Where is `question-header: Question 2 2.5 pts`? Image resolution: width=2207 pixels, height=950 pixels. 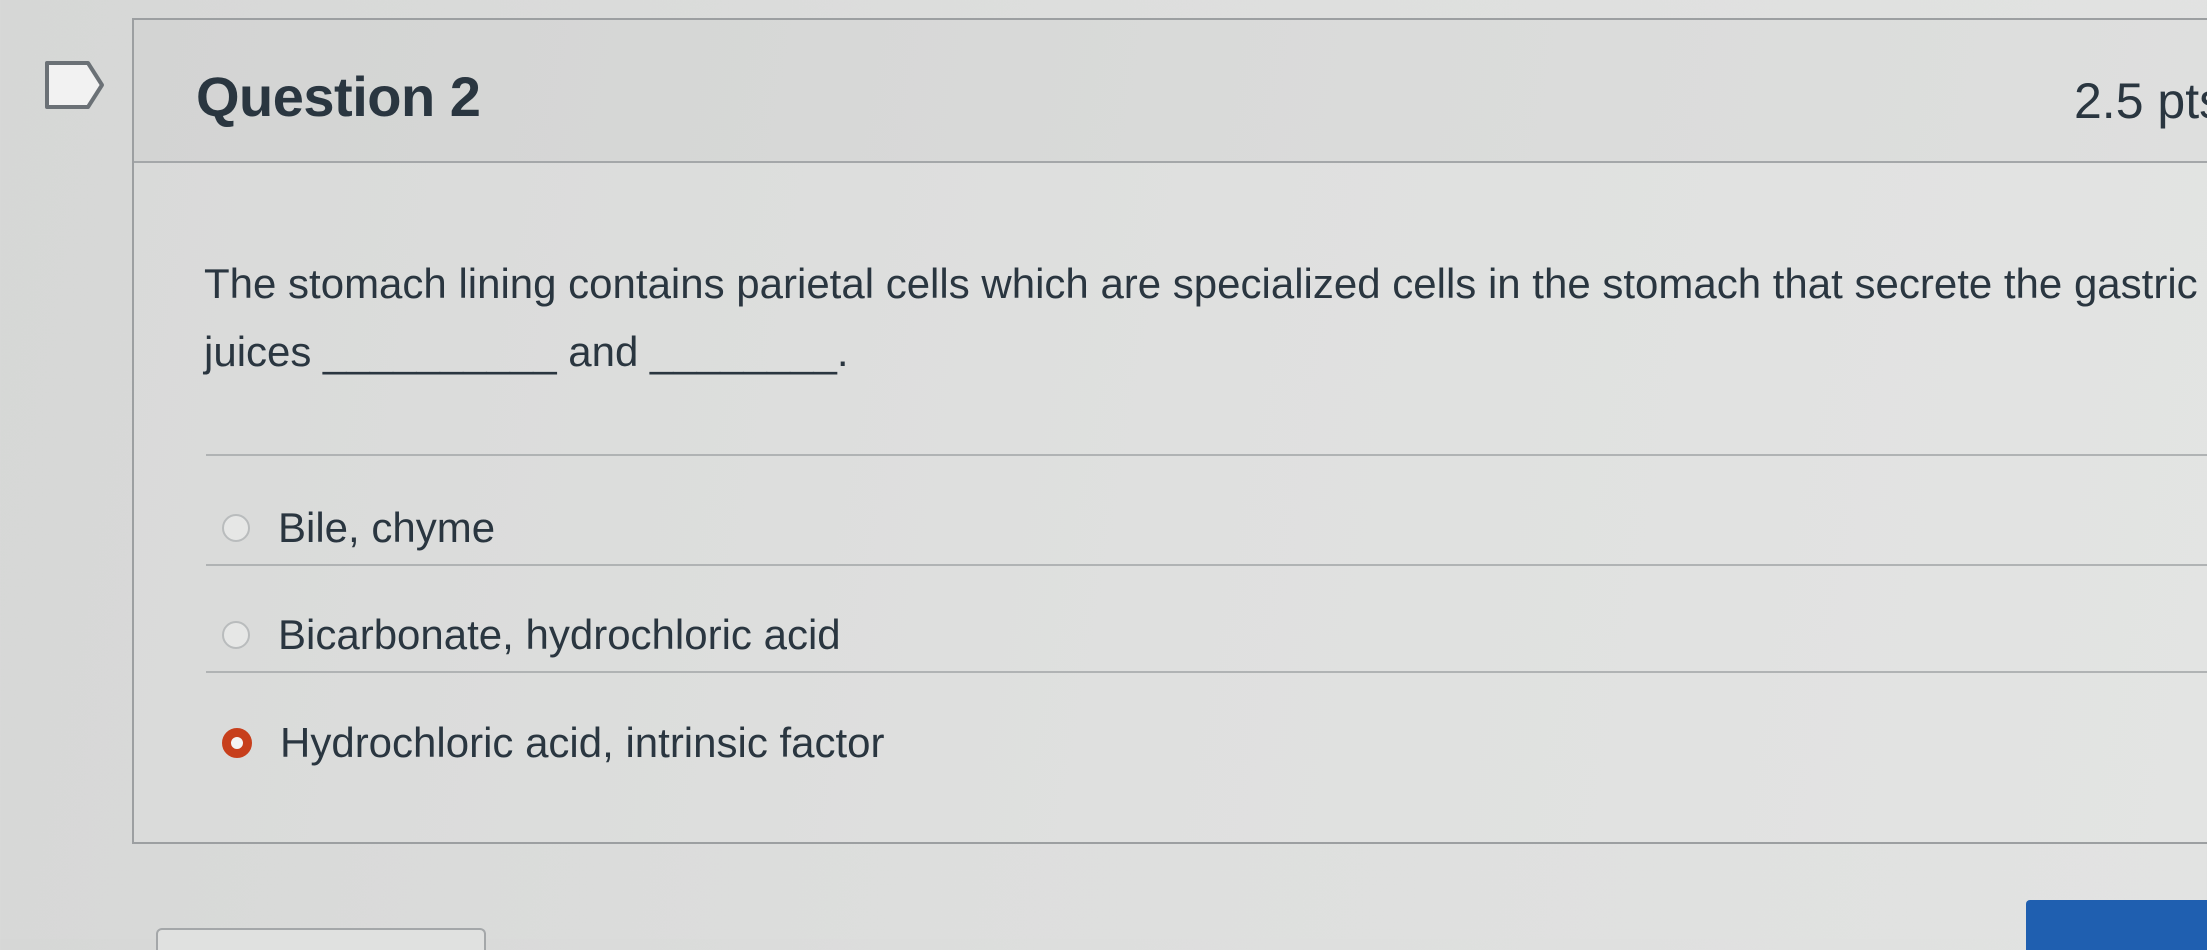
question-header: Question 2 2.5 pts is located at coordinates (1170, 91).